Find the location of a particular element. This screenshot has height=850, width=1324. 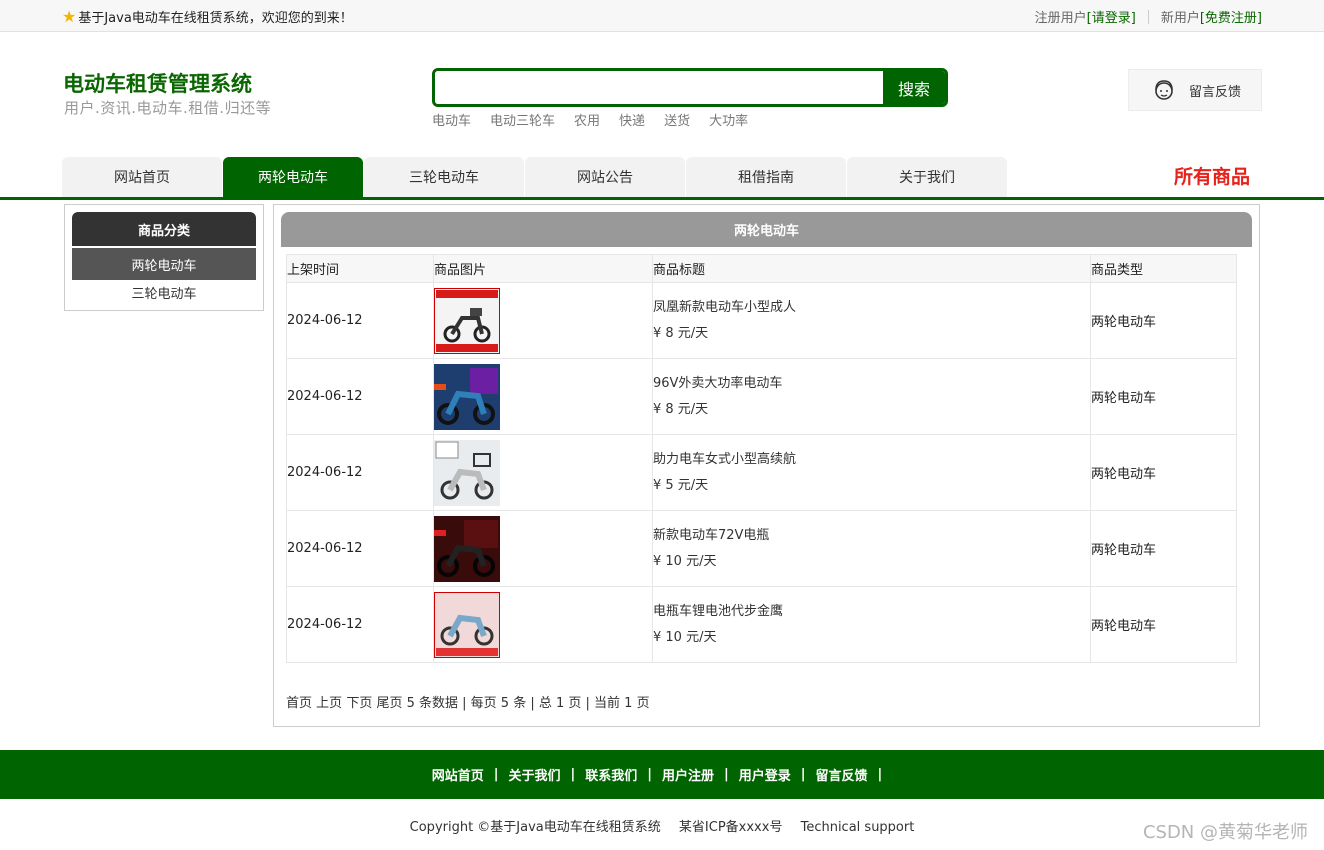

product-title-cell: 新款电动车72V电瓶 ¥ 10 元/天 is located at coordinates (871, 548).